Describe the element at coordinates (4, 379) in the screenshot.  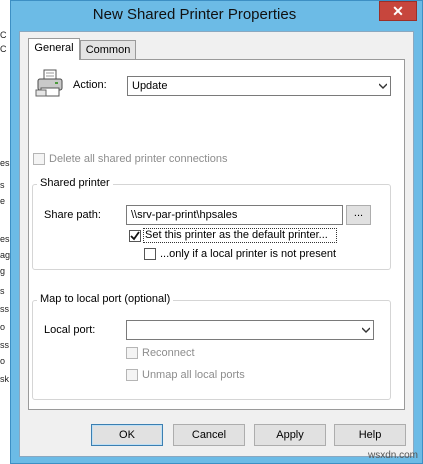
I see `background-text-fragment: sk` at that location.